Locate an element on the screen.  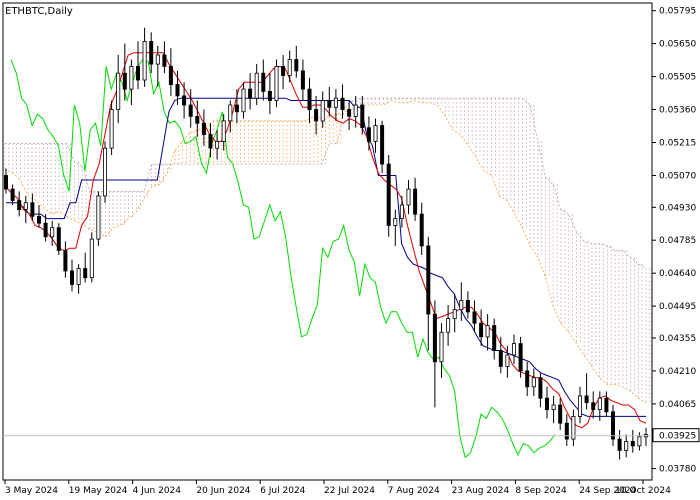
time-tick-label: 3 May 2024 is located at coordinates (31, 491).